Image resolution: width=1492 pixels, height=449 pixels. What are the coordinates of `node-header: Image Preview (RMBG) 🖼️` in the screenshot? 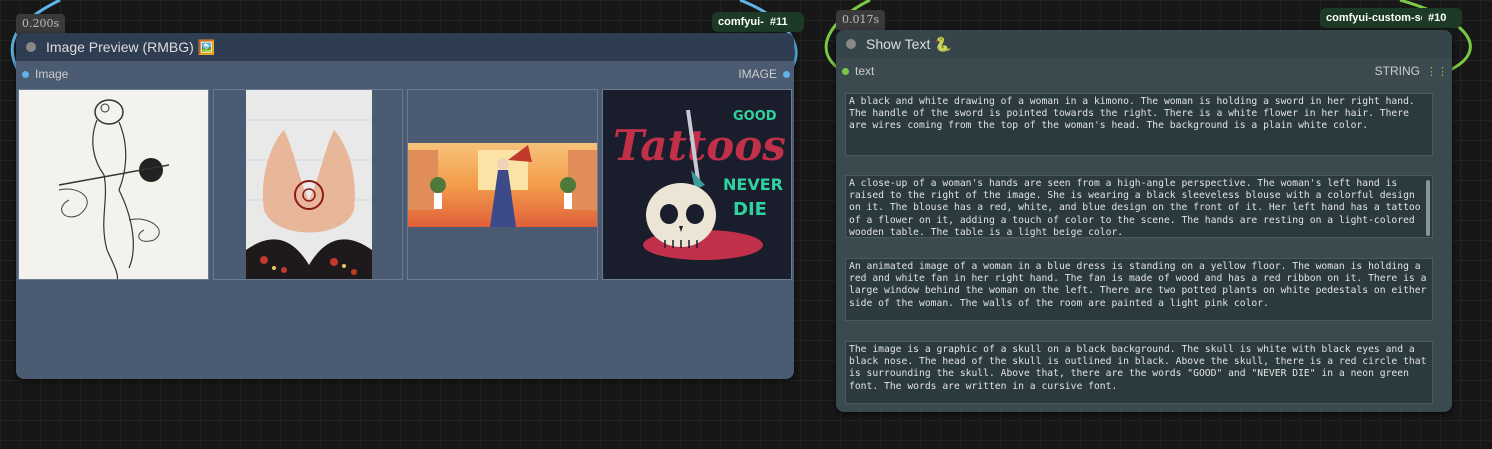 It's located at (405, 47).